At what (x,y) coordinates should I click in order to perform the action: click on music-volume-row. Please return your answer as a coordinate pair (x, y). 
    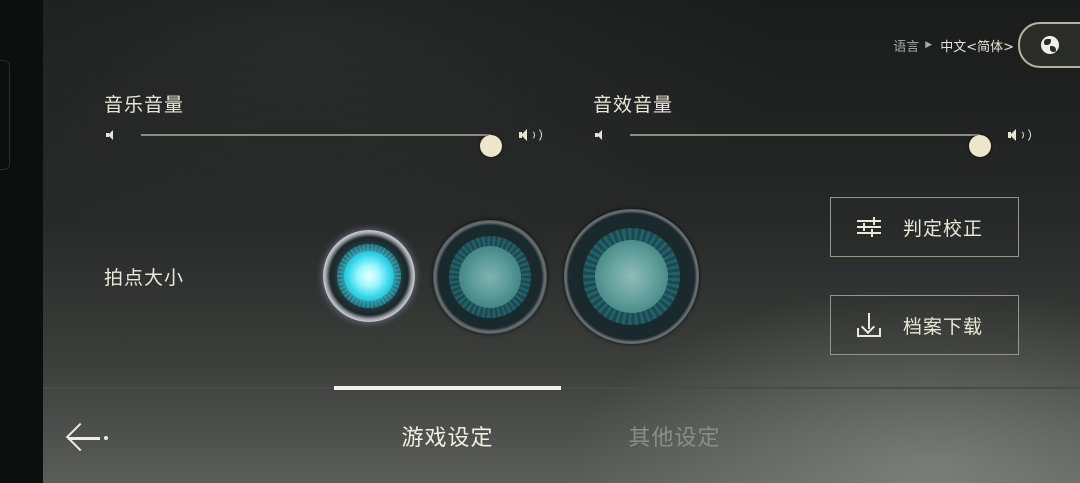
    Looking at the image, I should click on (324, 140).